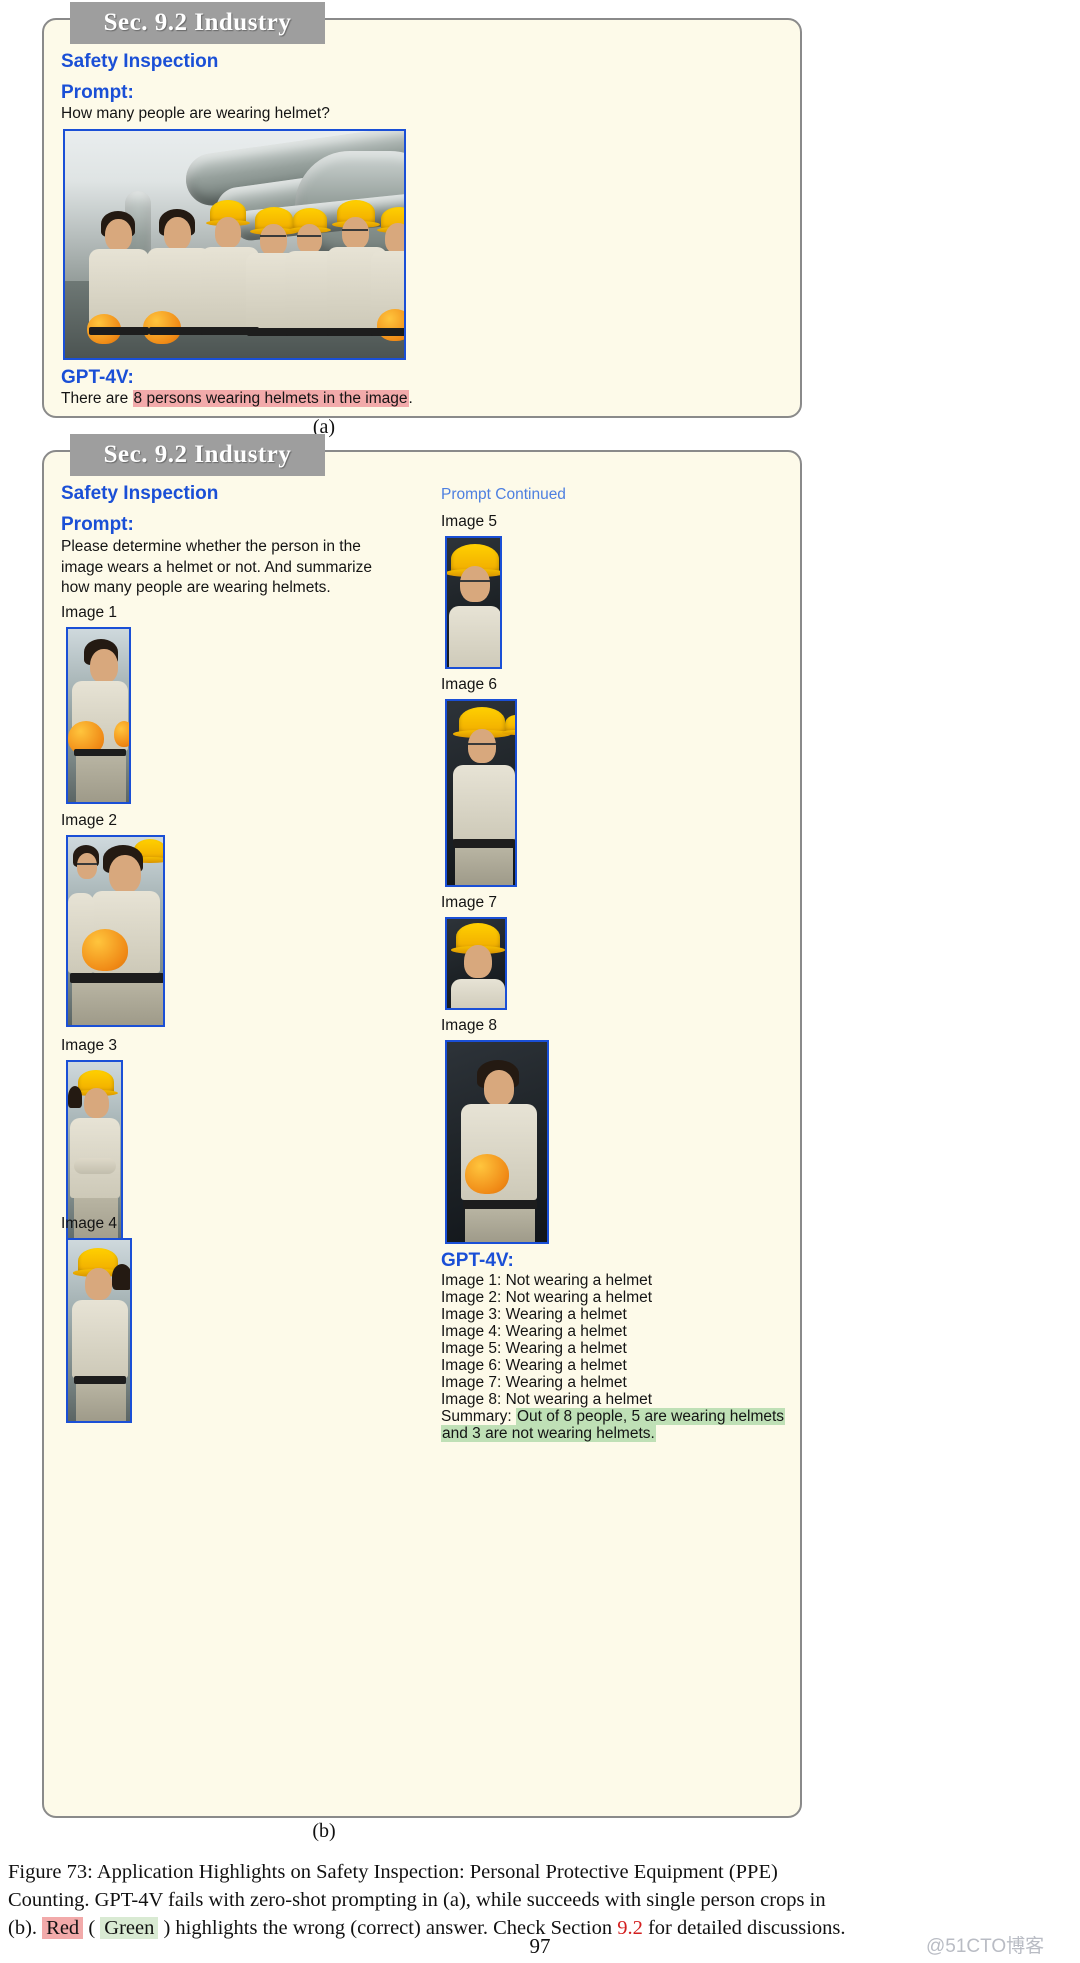 The image size is (1080, 1963). Describe the element at coordinates (140, 493) in the screenshot. I see `panel-b-section-title: Safety Inspection` at that location.